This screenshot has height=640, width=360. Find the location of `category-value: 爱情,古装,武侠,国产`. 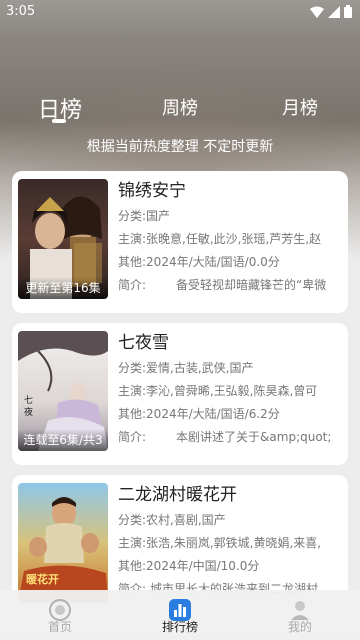

category-value: 爱情,古装,武侠,国产 is located at coordinates (200, 368).